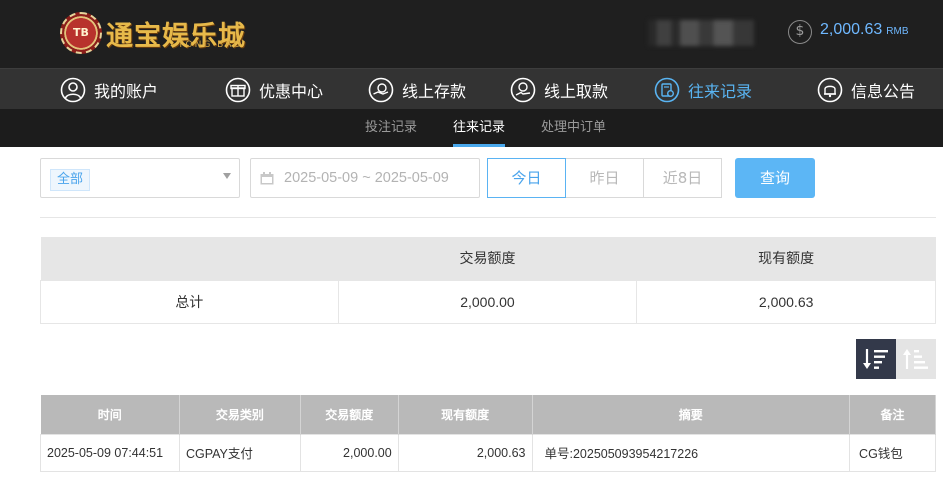 Image resolution: width=943 pixels, height=477 pixels. I want to click on sub-nav: 投注记录 往来记录 处理中订单, so click(471, 128).